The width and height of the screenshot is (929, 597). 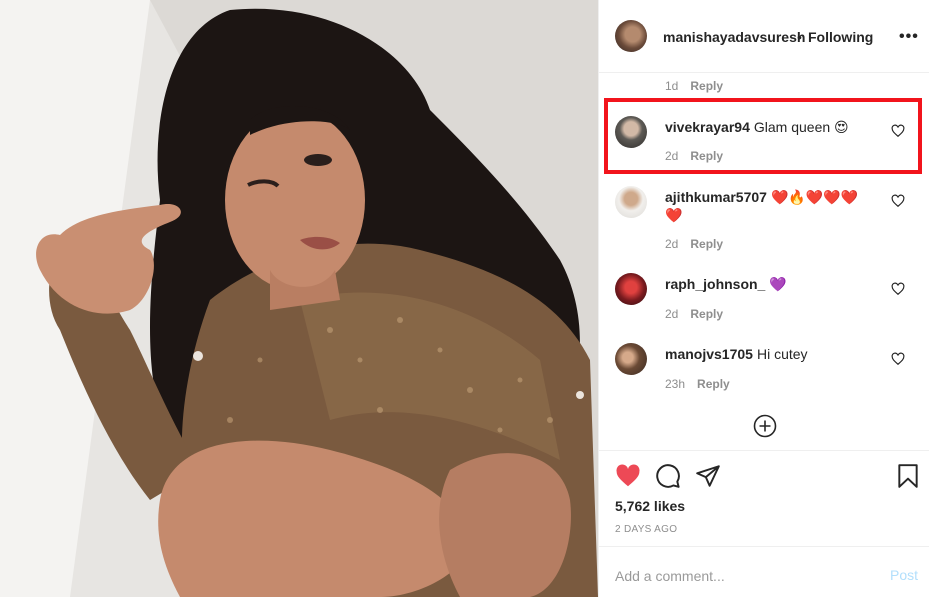 I want to click on post-date: 2 DAYS AGO, so click(x=646, y=529).